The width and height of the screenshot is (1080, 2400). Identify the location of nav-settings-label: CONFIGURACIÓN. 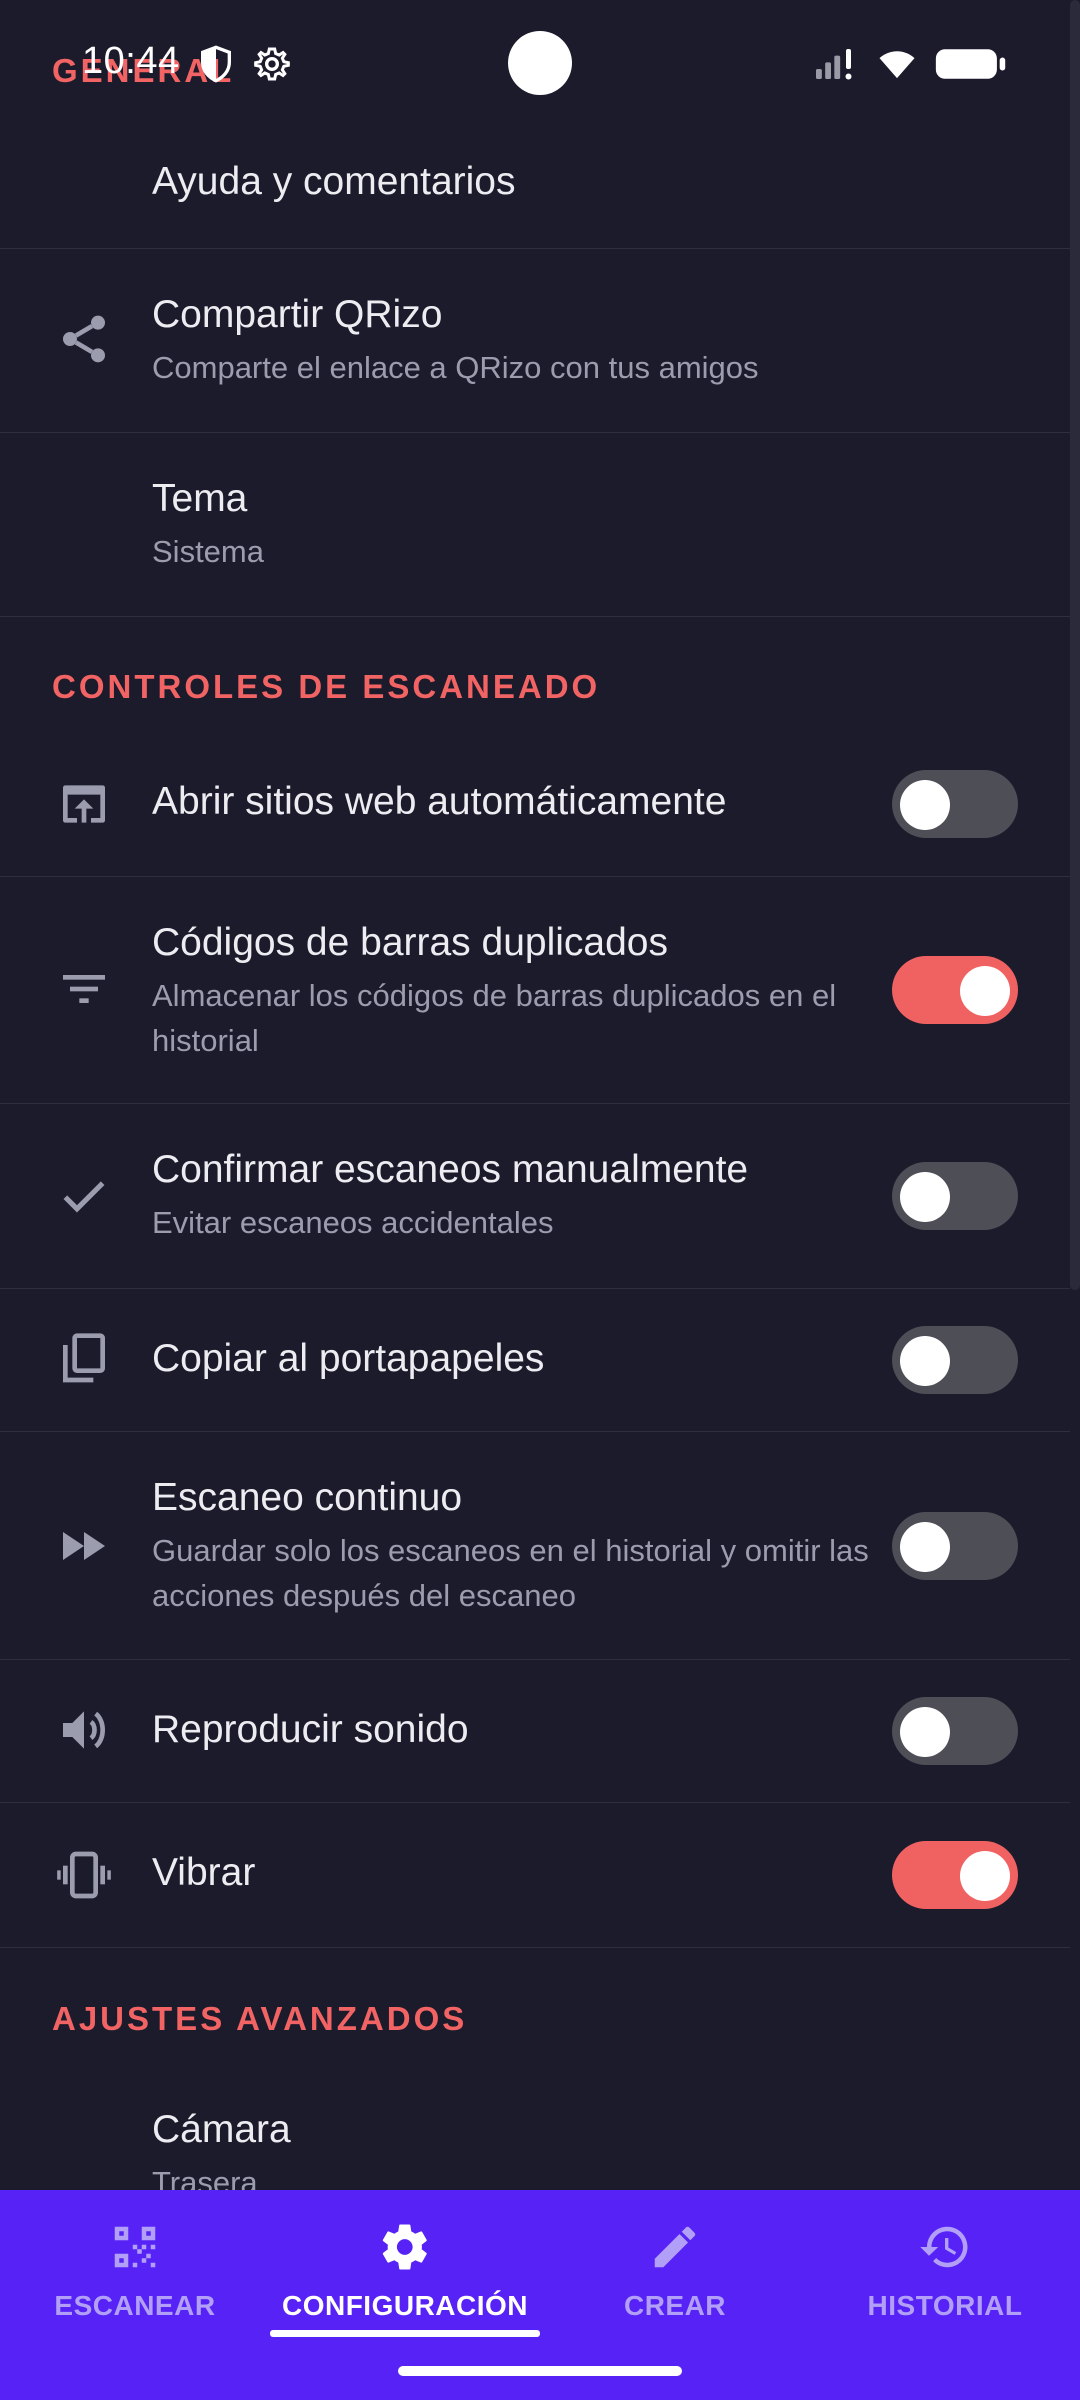
(405, 2305).